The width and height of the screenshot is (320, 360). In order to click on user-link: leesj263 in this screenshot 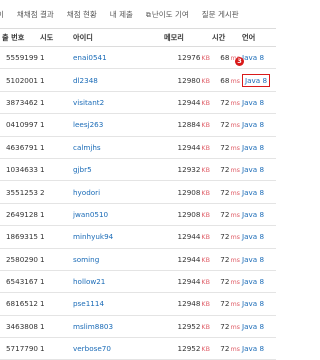, I will do `click(88, 124)`.